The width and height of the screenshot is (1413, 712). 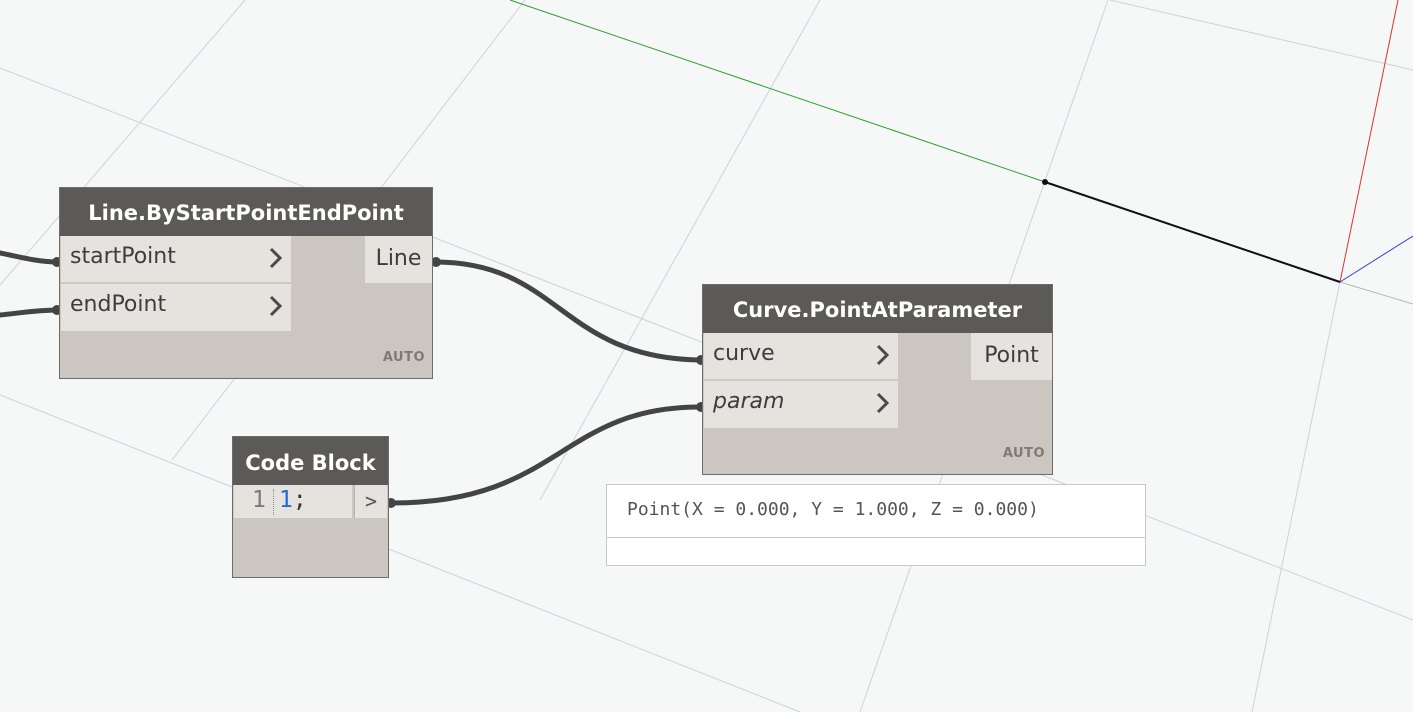 What do you see at coordinates (370, 501) in the screenshot?
I see `output-port-code-block: >` at bounding box center [370, 501].